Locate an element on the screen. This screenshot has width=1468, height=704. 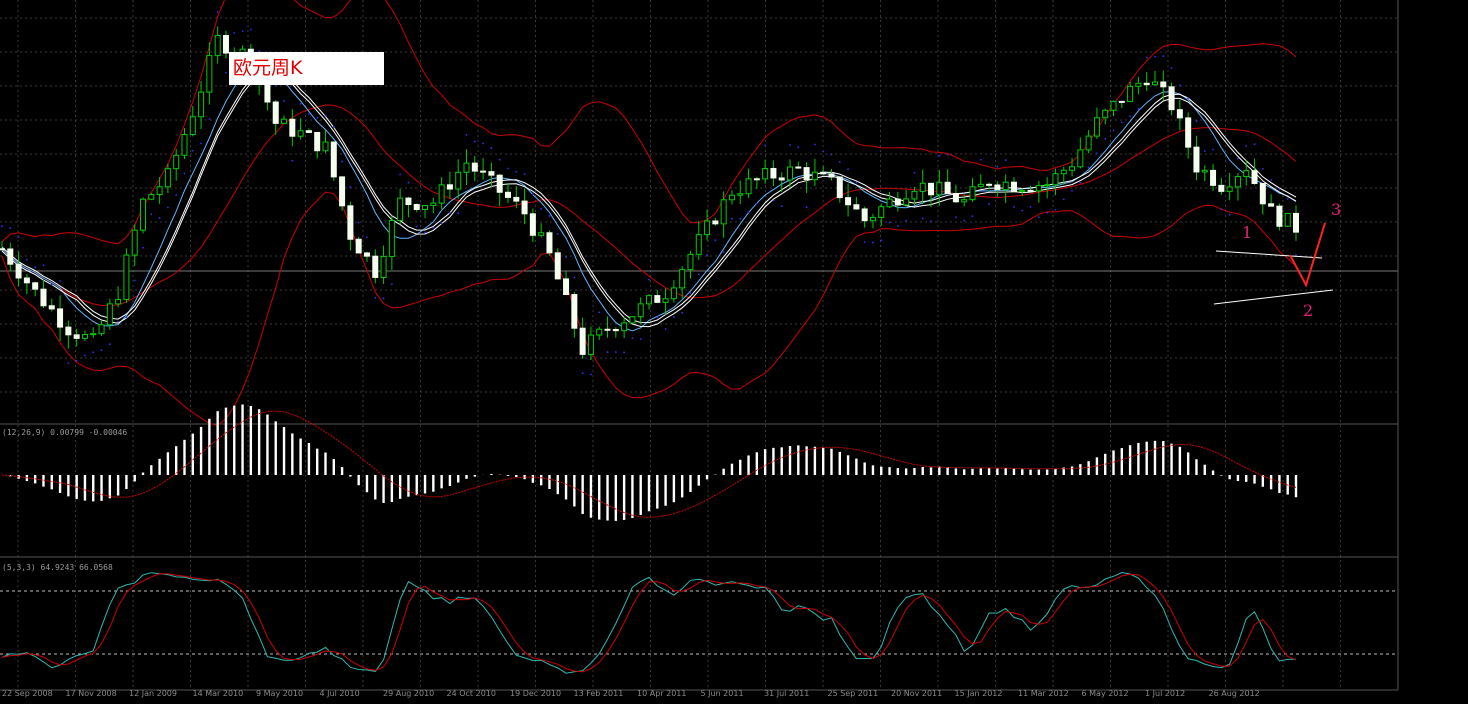
trendline-lower is located at coordinates (1273, 297).